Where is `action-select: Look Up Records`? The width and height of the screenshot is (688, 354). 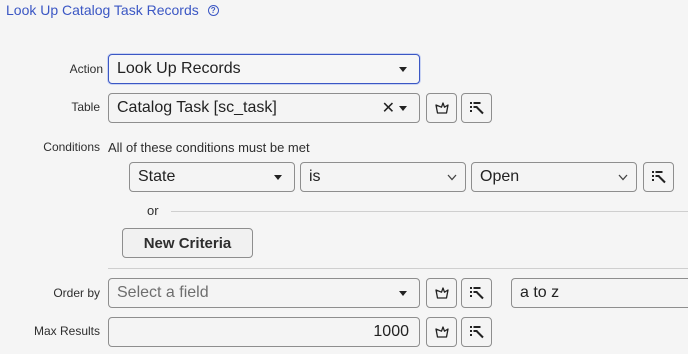
action-select: Look Up Records is located at coordinates (264, 69).